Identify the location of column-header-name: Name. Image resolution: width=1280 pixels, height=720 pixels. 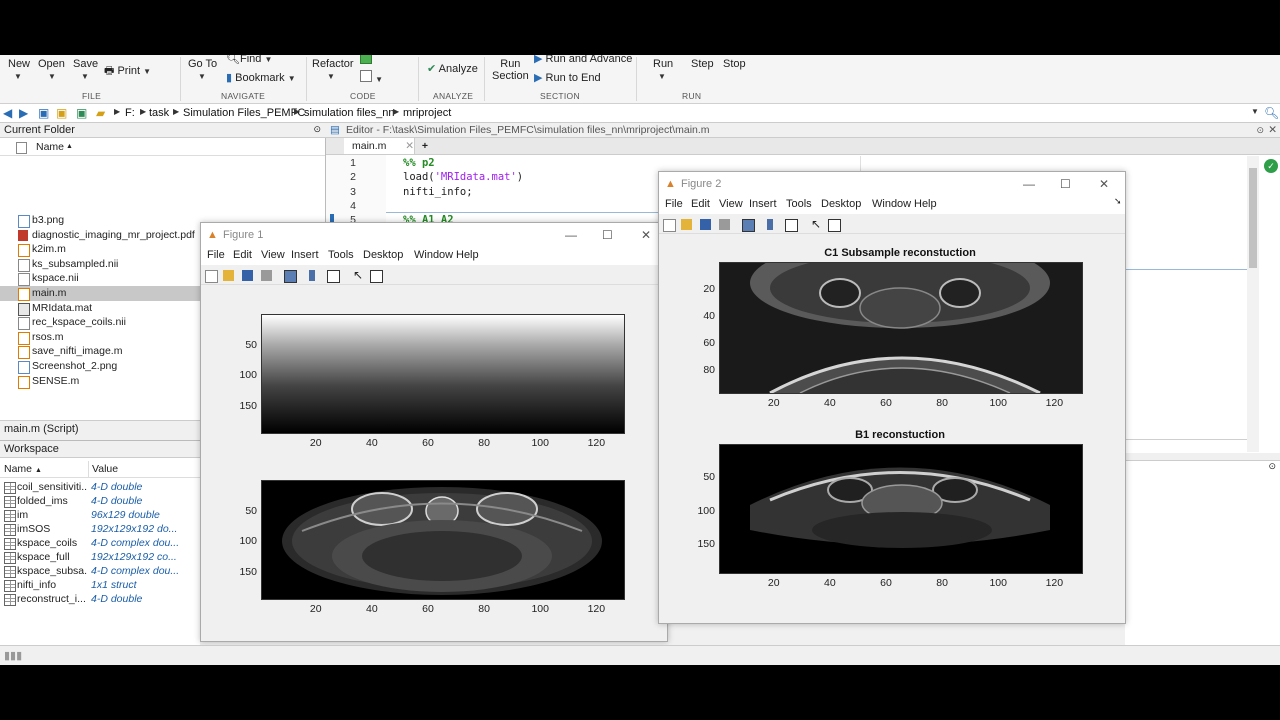
(50, 147).